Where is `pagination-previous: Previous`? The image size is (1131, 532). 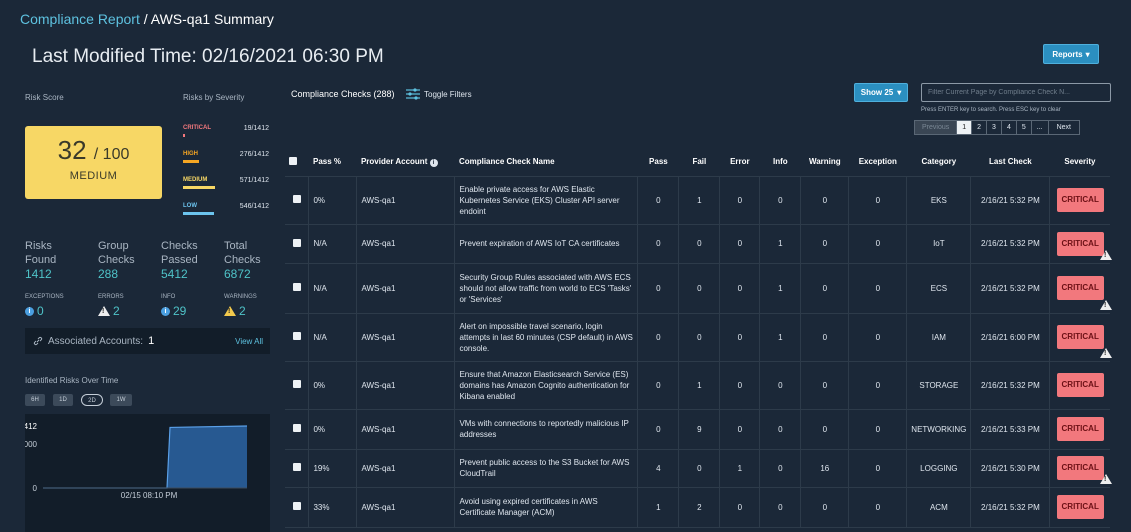
pagination-previous: Previous is located at coordinates (936, 127).